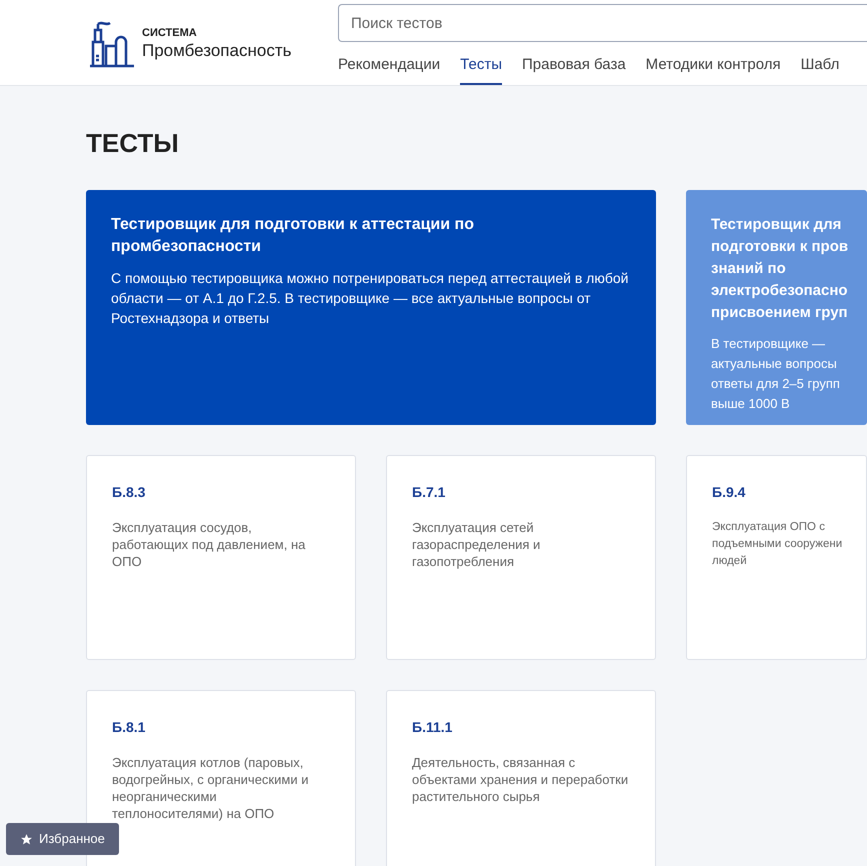  What do you see at coordinates (429, 492) in the screenshot?
I see `test-code: Б.7.1` at bounding box center [429, 492].